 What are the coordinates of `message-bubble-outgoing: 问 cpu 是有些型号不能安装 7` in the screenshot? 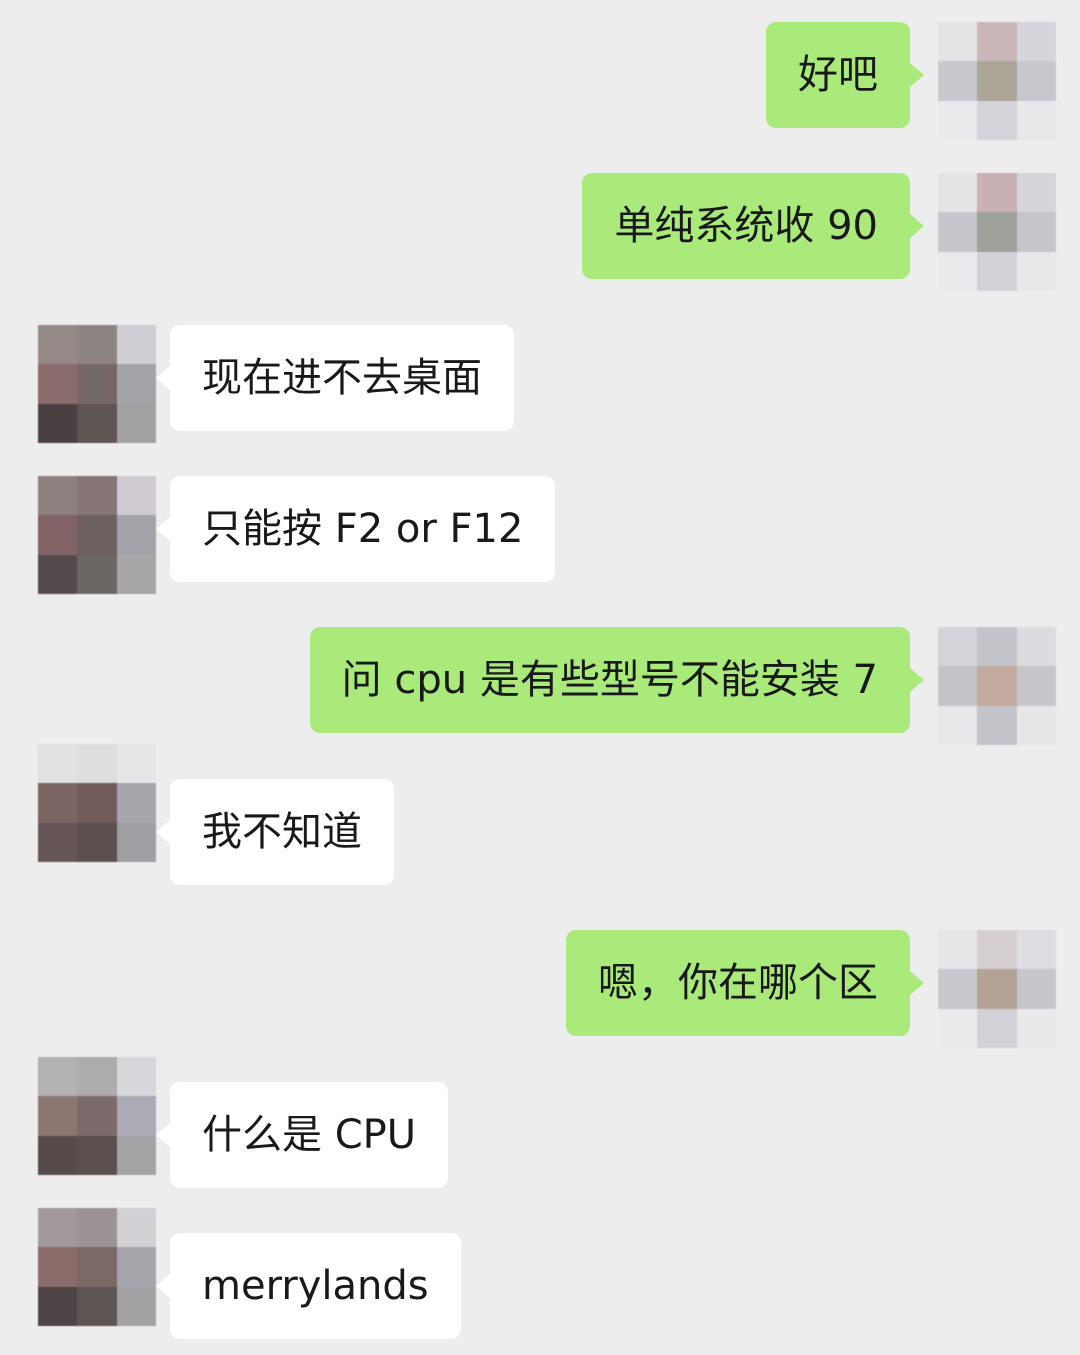 It's located at (617, 680).